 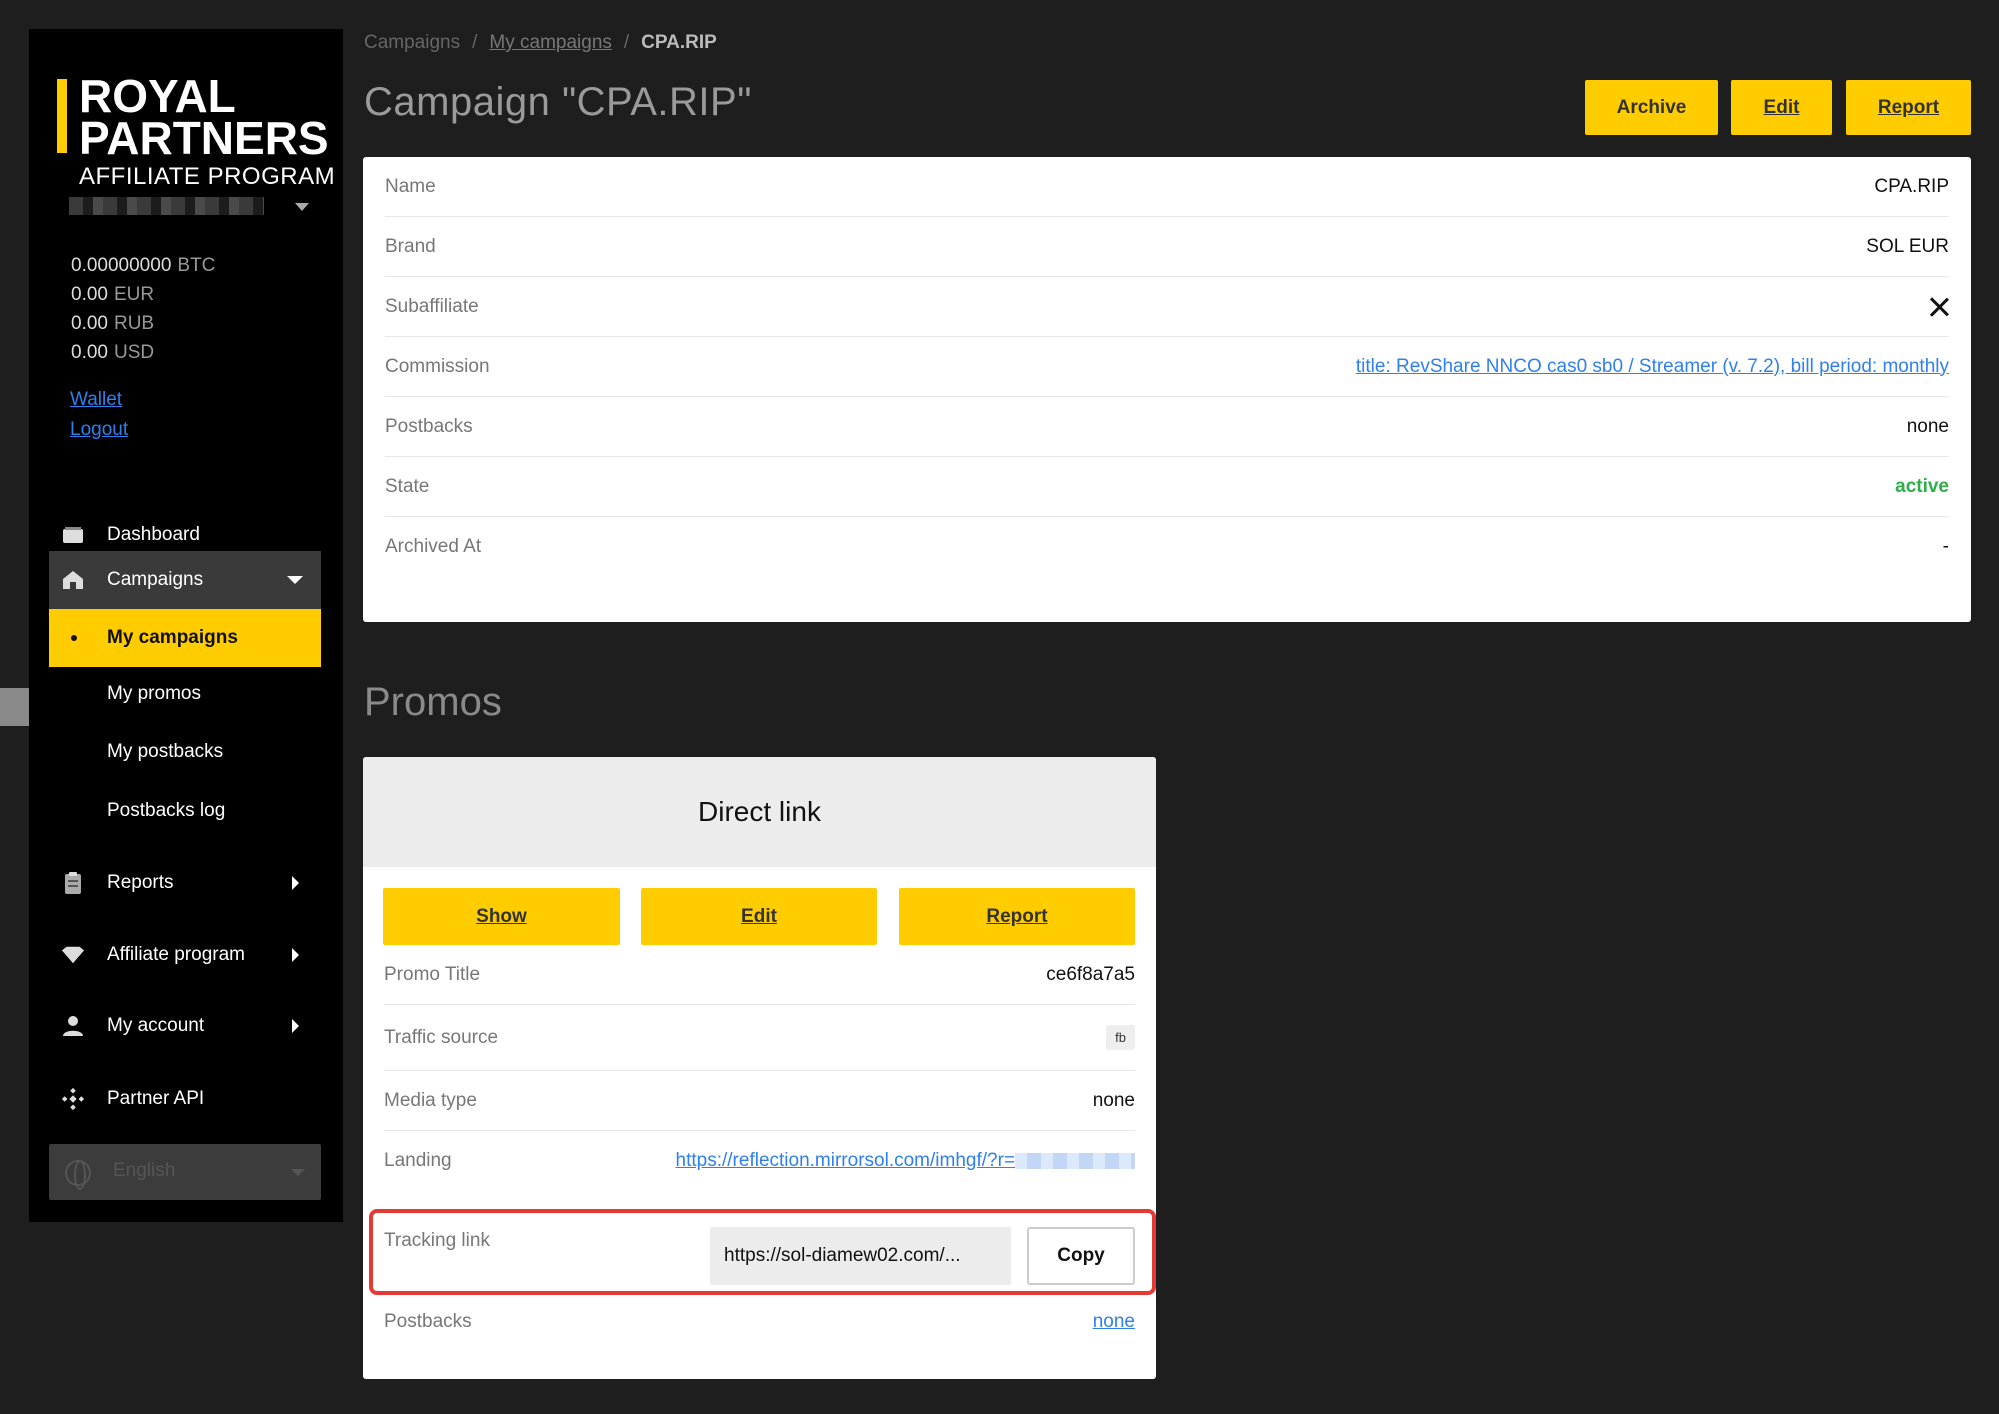 I want to click on nav-my-postbacks: My postbacks, so click(x=165, y=752).